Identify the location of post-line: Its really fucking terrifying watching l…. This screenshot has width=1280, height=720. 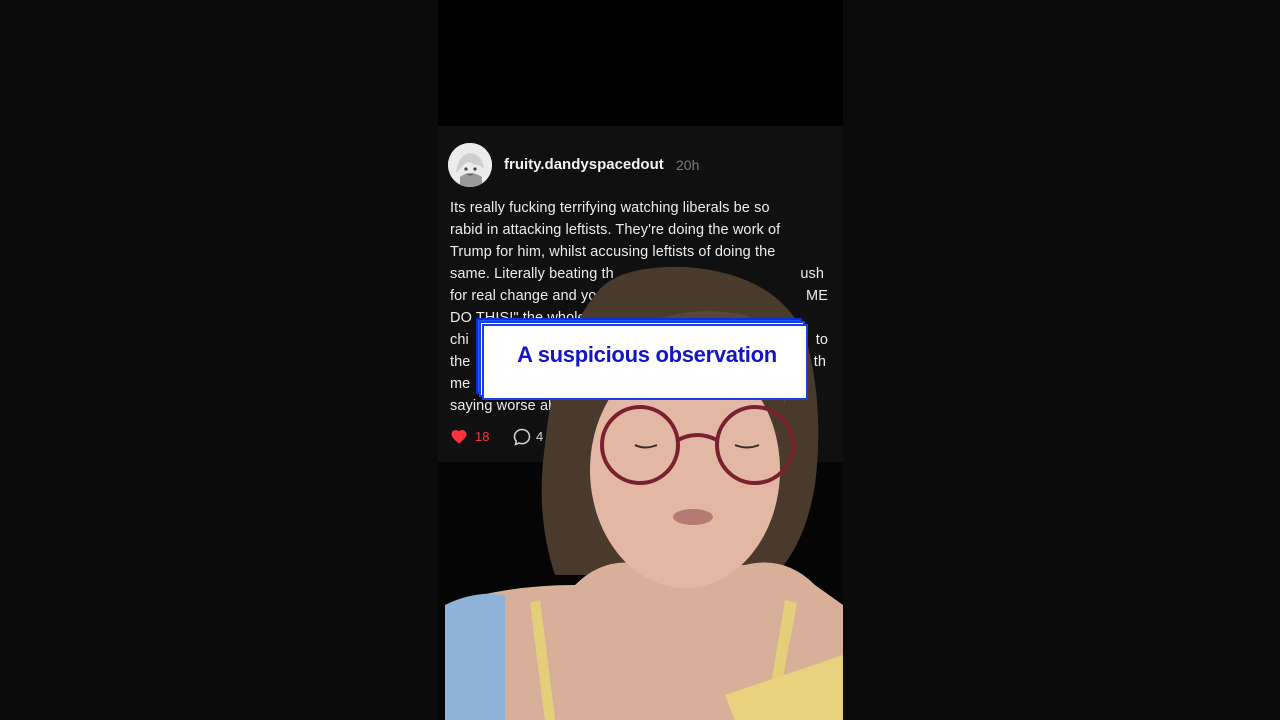
(610, 208).